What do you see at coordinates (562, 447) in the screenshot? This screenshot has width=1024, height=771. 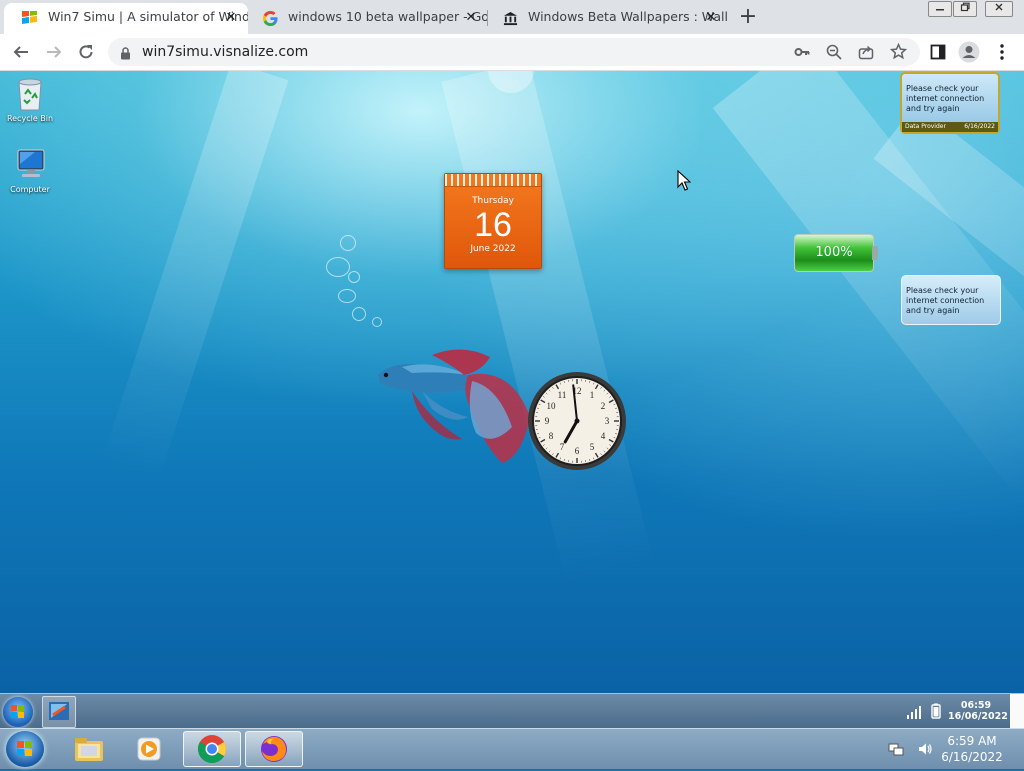 I see `clock-numeral: 7` at bounding box center [562, 447].